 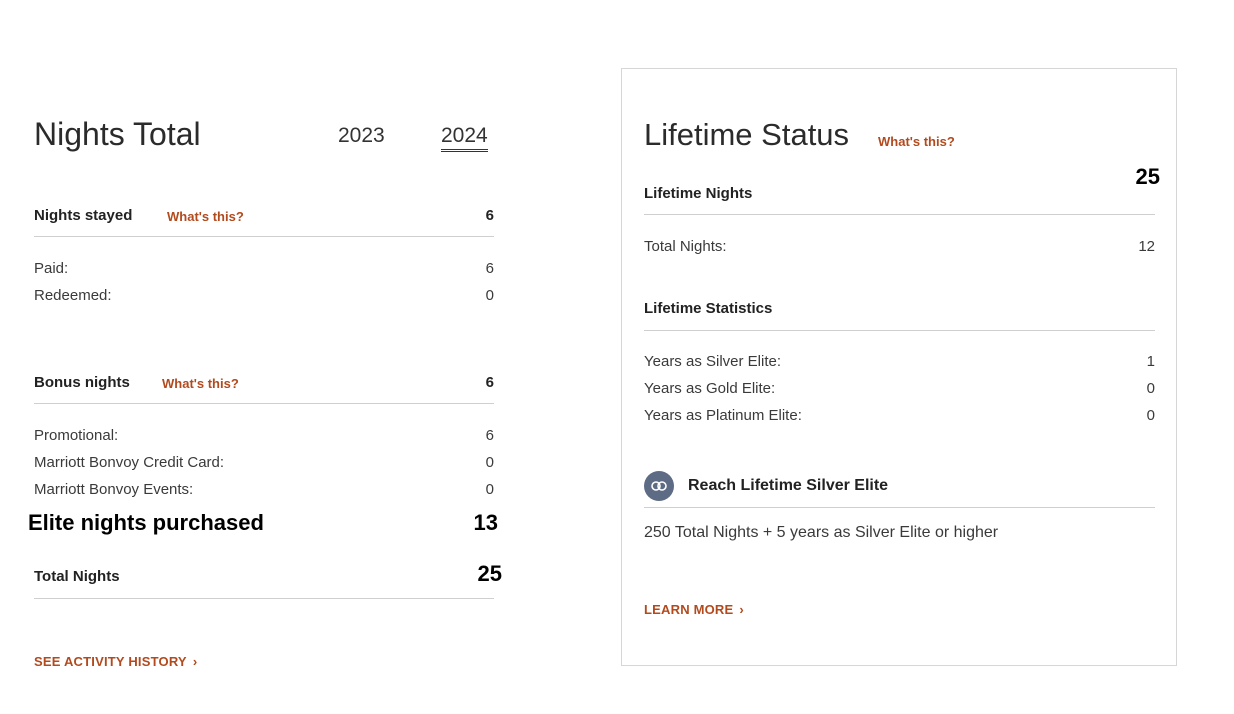 What do you see at coordinates (117, 134) in the screenshot?
I see `nights-total-title: Nights Total` at bounding box center [117, 134].